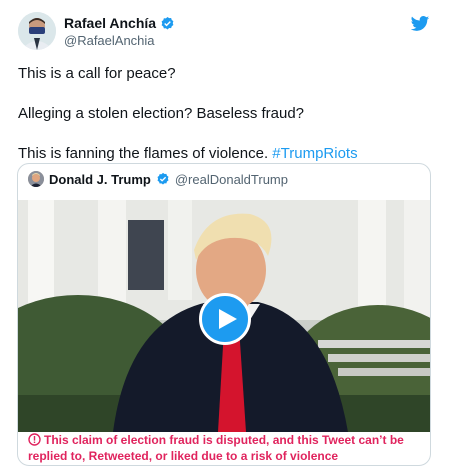 Image resolution: width=450 pixels, height=470 pixels. I want to click on avatar, so click(37, 31).